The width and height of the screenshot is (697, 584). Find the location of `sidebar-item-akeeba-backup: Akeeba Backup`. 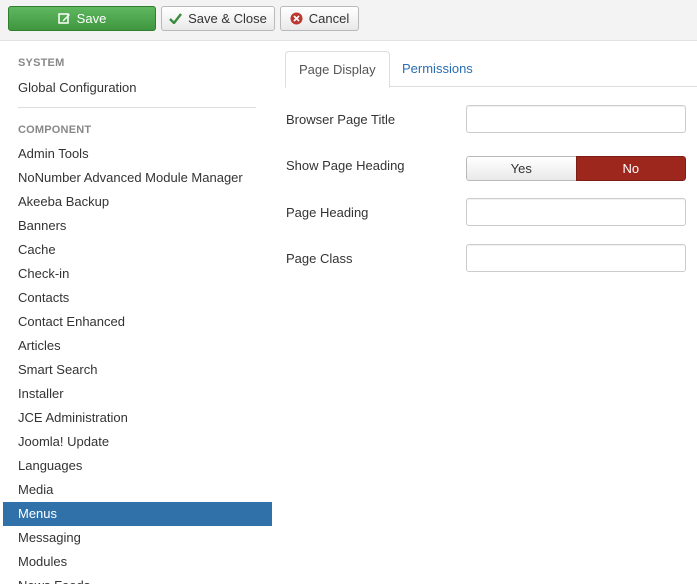

sidebar-item-akeeba-backup: Akeeba Backup is located at coordinates (137, 202).